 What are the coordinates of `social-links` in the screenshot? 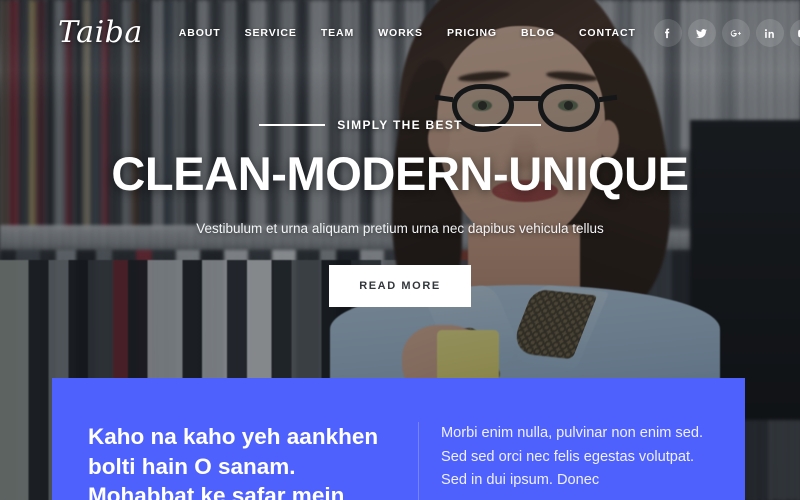 It's located at (724, 33).